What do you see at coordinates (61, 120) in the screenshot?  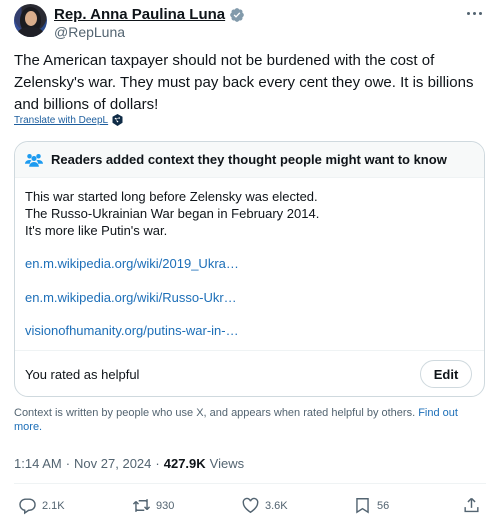 I see `translate-link: Translate with DeepL` at bounding box center [61, 120].